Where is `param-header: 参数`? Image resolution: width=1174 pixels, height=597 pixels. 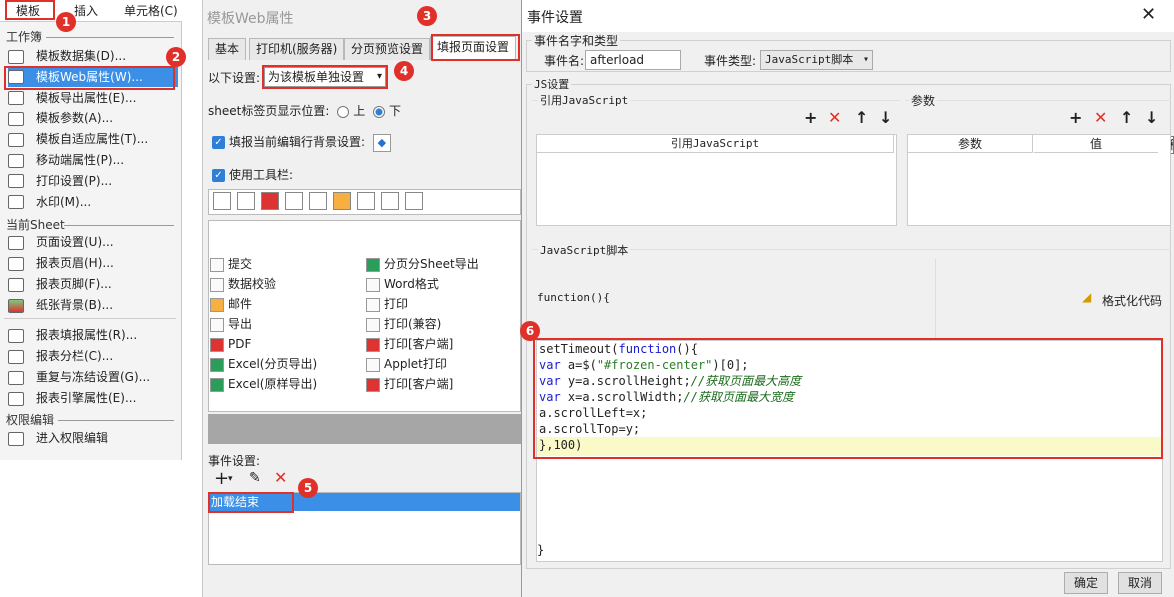
param-header: 参数 is located at coordinates (970, 144).